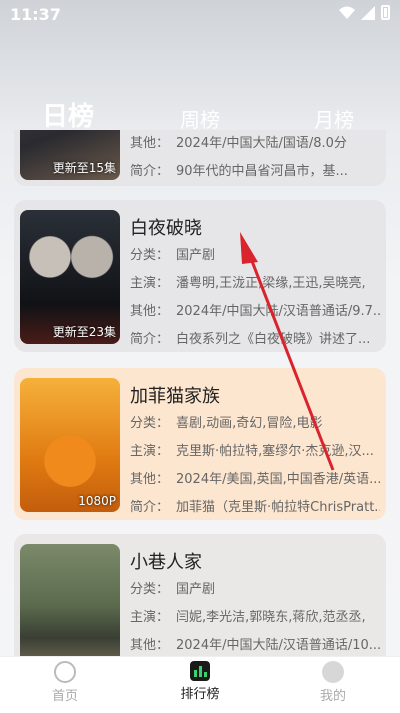 This screenshot has width=400, height=713. What do you see at coordinates (238, 143) in the screenshot?
I see `other-row: 其他： 2024年/中国大陆/国语/8.0分` at bounding box center [238, 143].